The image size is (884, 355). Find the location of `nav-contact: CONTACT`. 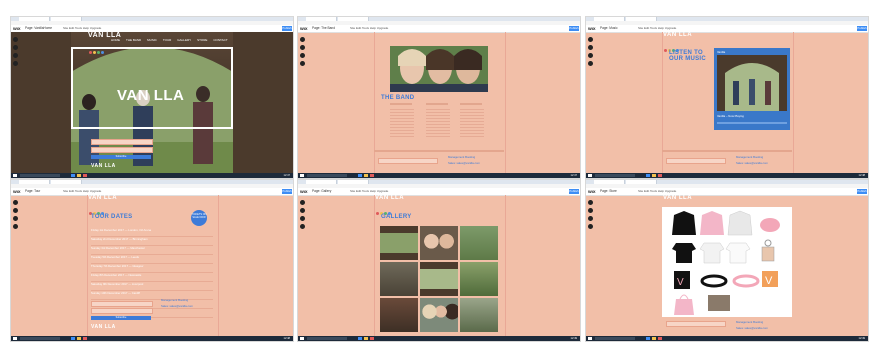

nav-contact: CONTACT is located at coordinates (220, 40).